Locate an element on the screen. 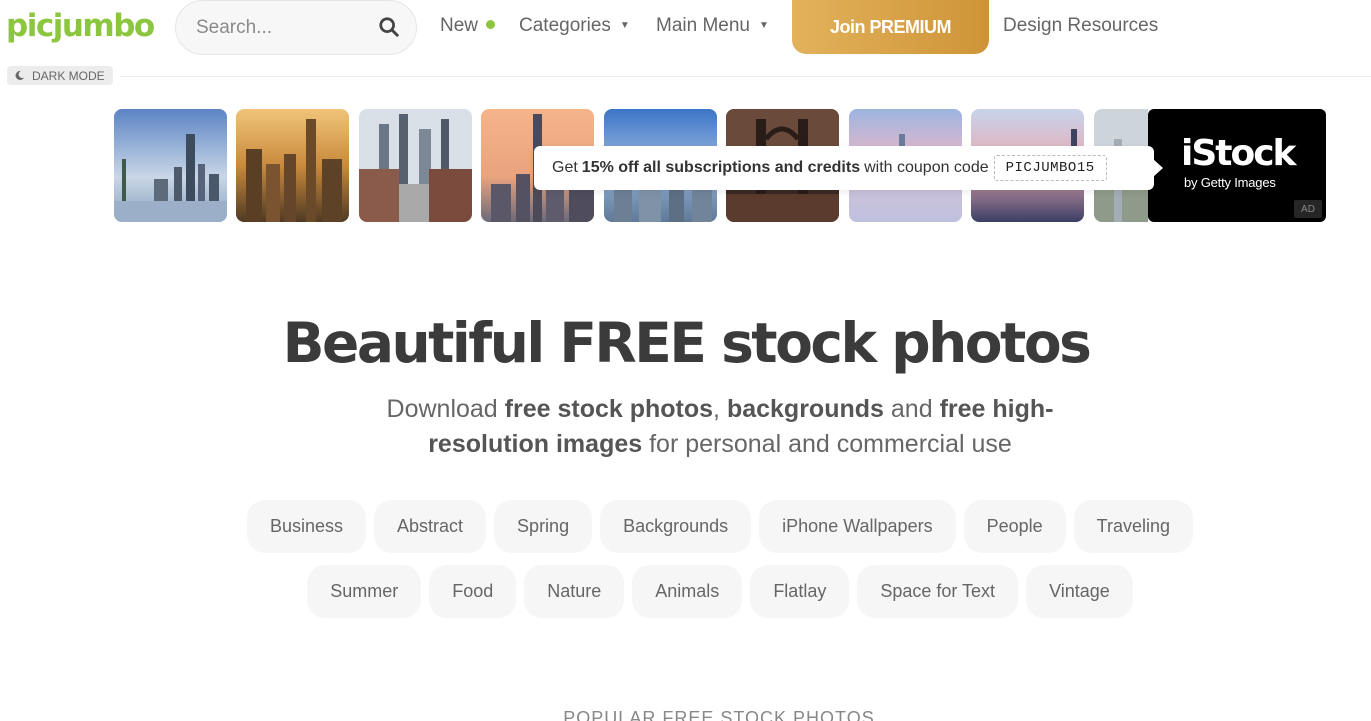 This screenshot has width=1371, height=721. category-chip-abstract: Abstract is located at coordinates (430, 526).